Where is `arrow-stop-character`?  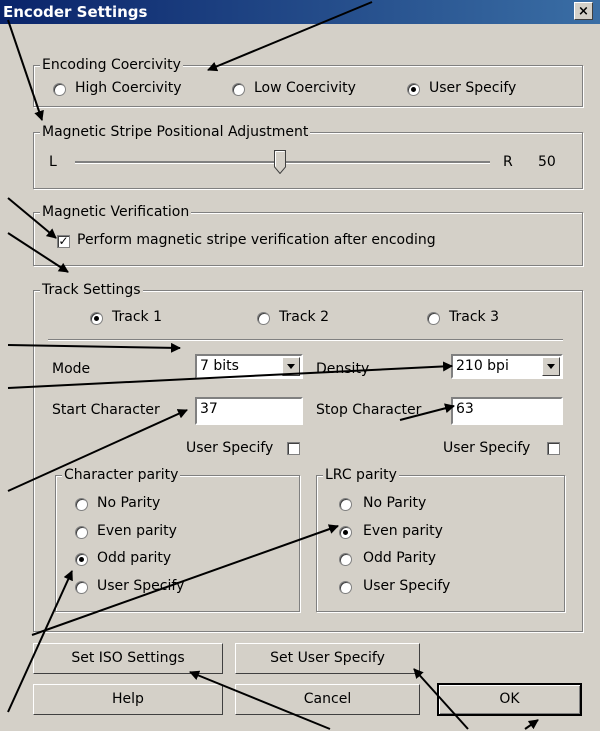 arrow-stop-character is located at coordinates (427, 412).